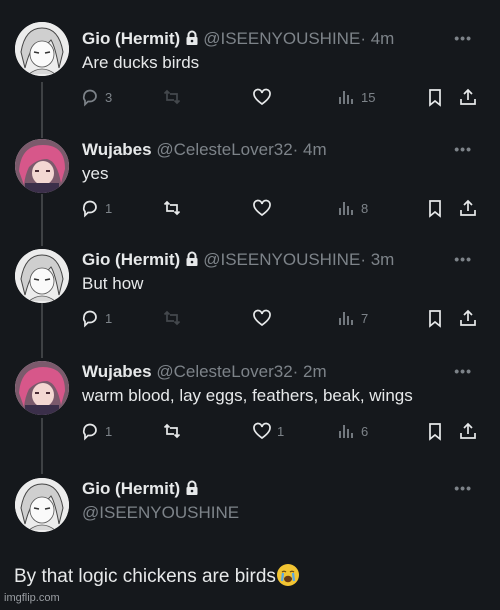 The image size is (500, 610). I want to click on reply-button: 3, so click(96, 97).